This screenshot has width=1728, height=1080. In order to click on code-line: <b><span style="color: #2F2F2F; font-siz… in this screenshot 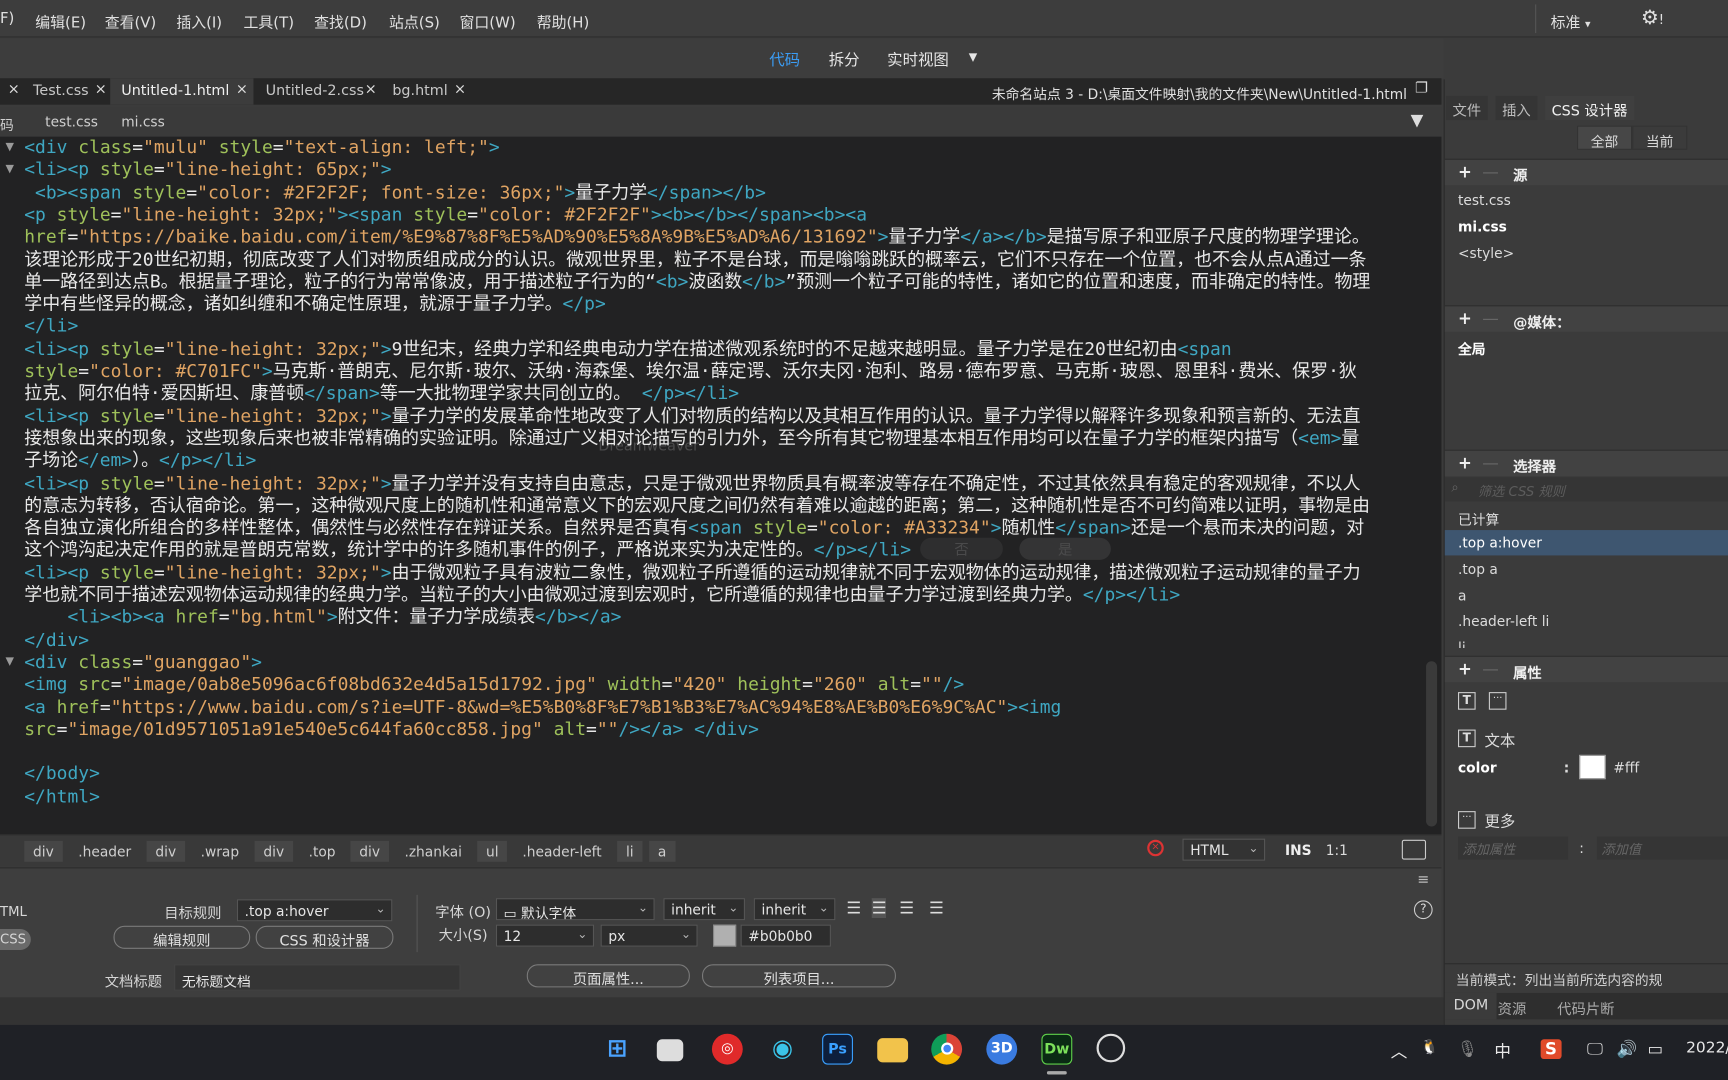, I will do `click(395, 192)`.